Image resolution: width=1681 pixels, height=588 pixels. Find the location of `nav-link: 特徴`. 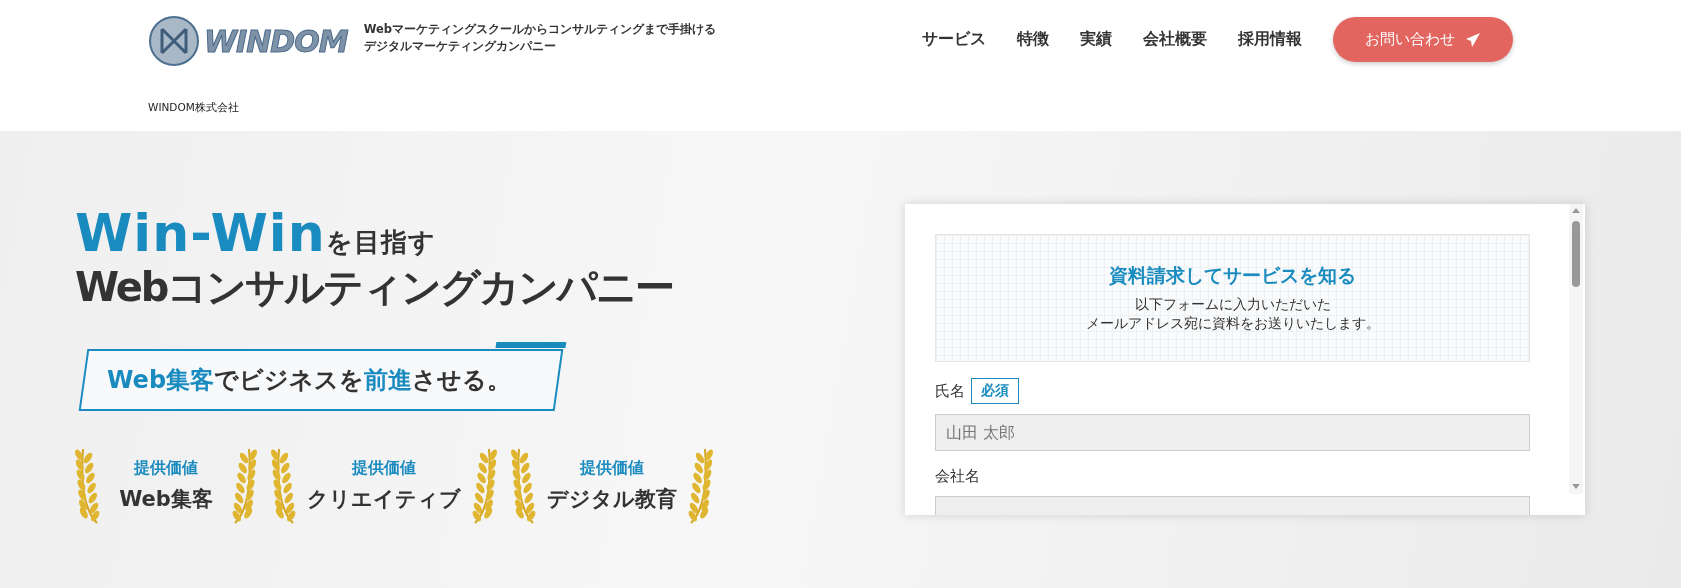

nav-link: 特徴 is located at coordinates (1033, 39).